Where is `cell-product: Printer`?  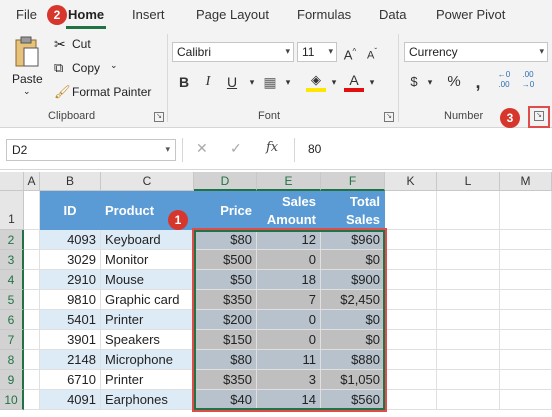
cell-product: Printer is located at coordinates (147, 320).